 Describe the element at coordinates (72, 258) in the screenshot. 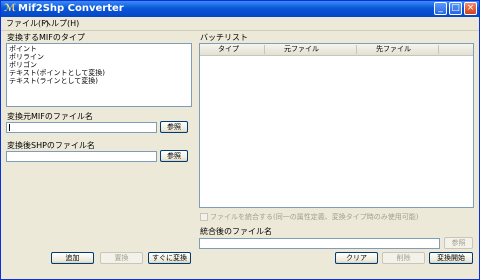

I see `add-button: 追加` at that location.